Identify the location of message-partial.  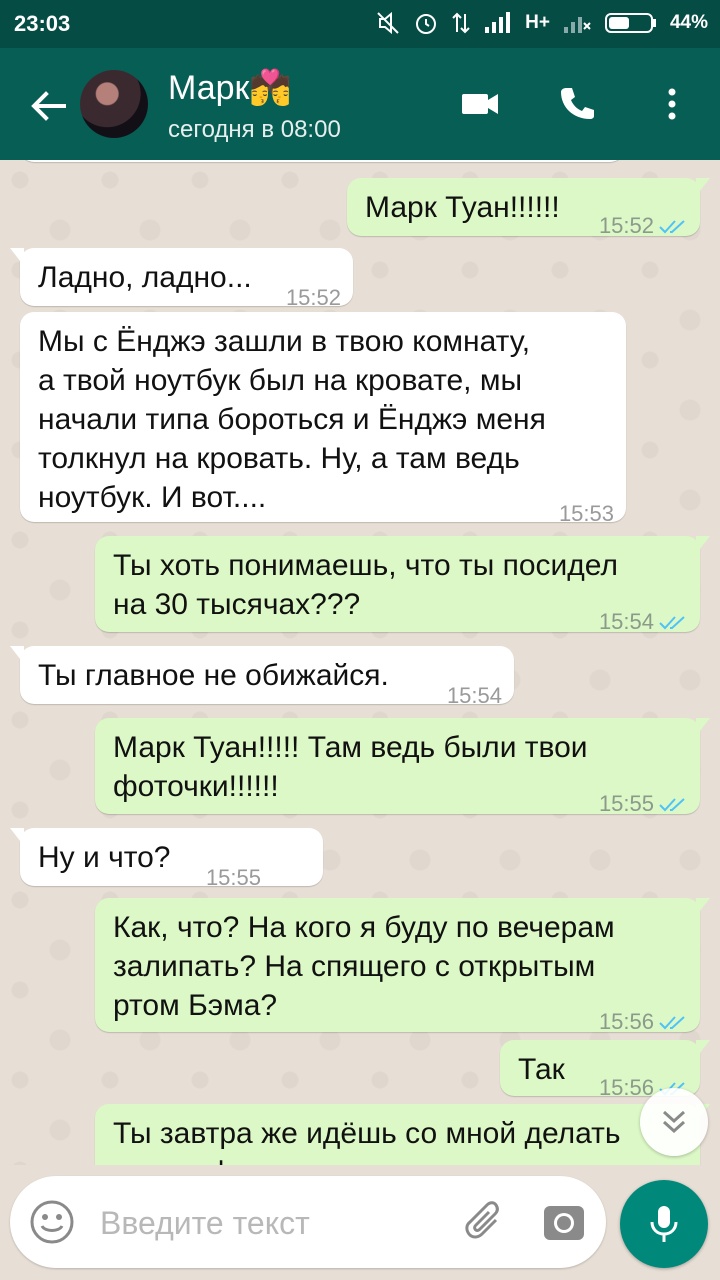
(322, 161).